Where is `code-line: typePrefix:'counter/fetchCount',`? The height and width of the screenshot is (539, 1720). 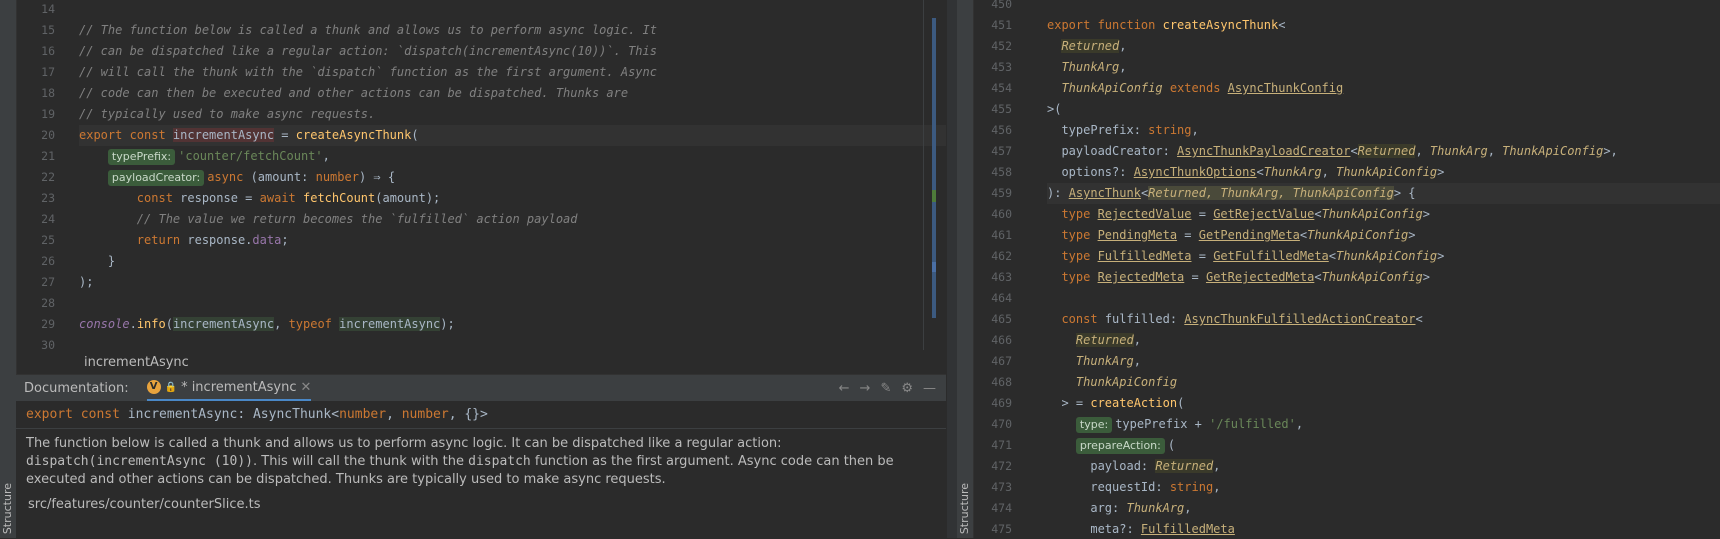 code-line: typePrefix:'counter/fetchCount', is located at coordinates (512, 156).